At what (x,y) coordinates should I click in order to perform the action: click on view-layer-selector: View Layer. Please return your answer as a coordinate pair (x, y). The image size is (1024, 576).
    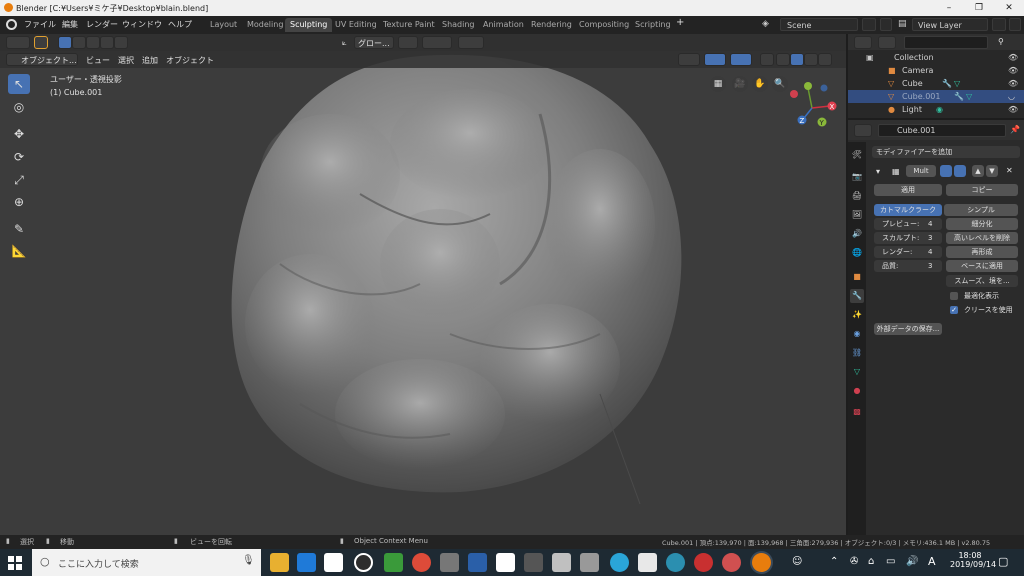
    Looking at the image, I should click on (950, 24).